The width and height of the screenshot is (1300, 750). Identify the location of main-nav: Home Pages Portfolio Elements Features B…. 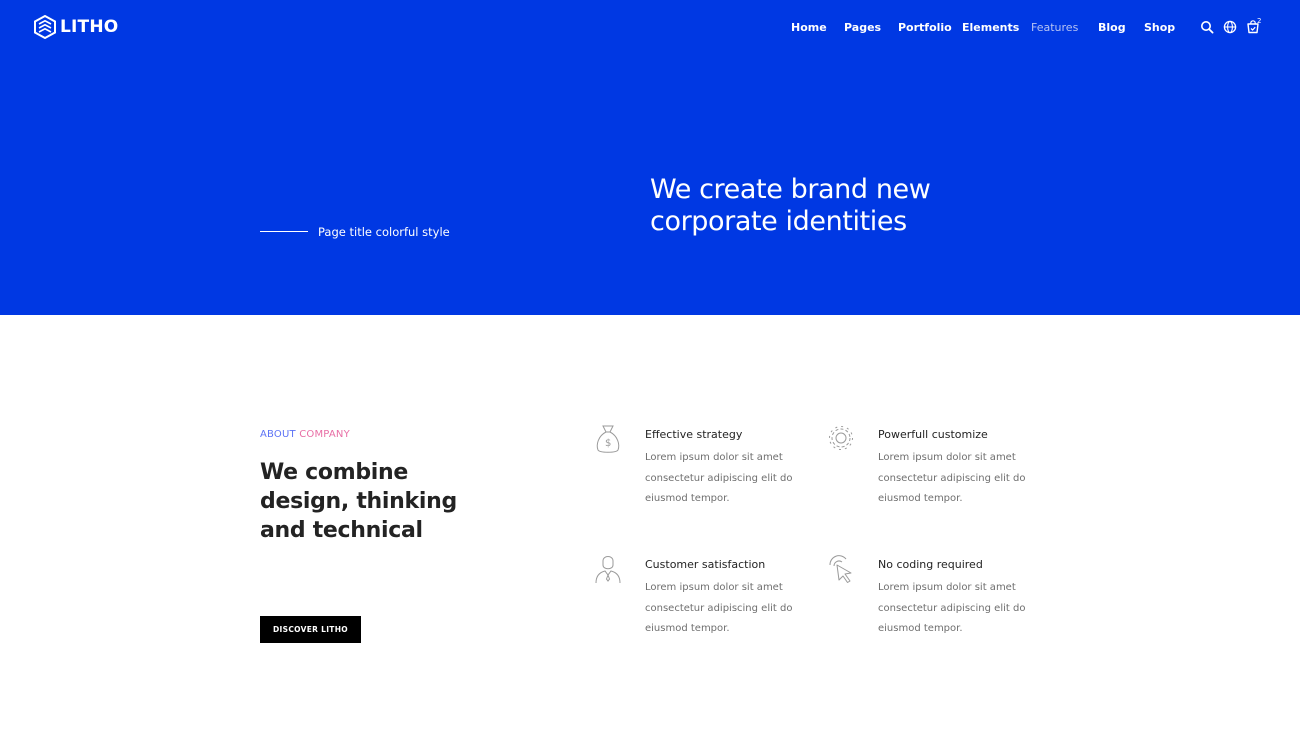
(650, 28).